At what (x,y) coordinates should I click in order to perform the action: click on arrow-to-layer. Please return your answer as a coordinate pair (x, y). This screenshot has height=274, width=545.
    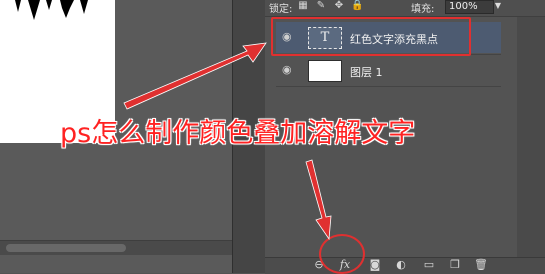
    Looking at the image, I should click on (195, 76).